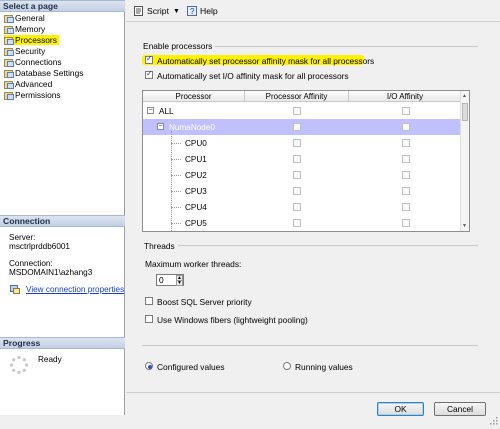  I want to click on page-item-label: Security, so click(30, 51).